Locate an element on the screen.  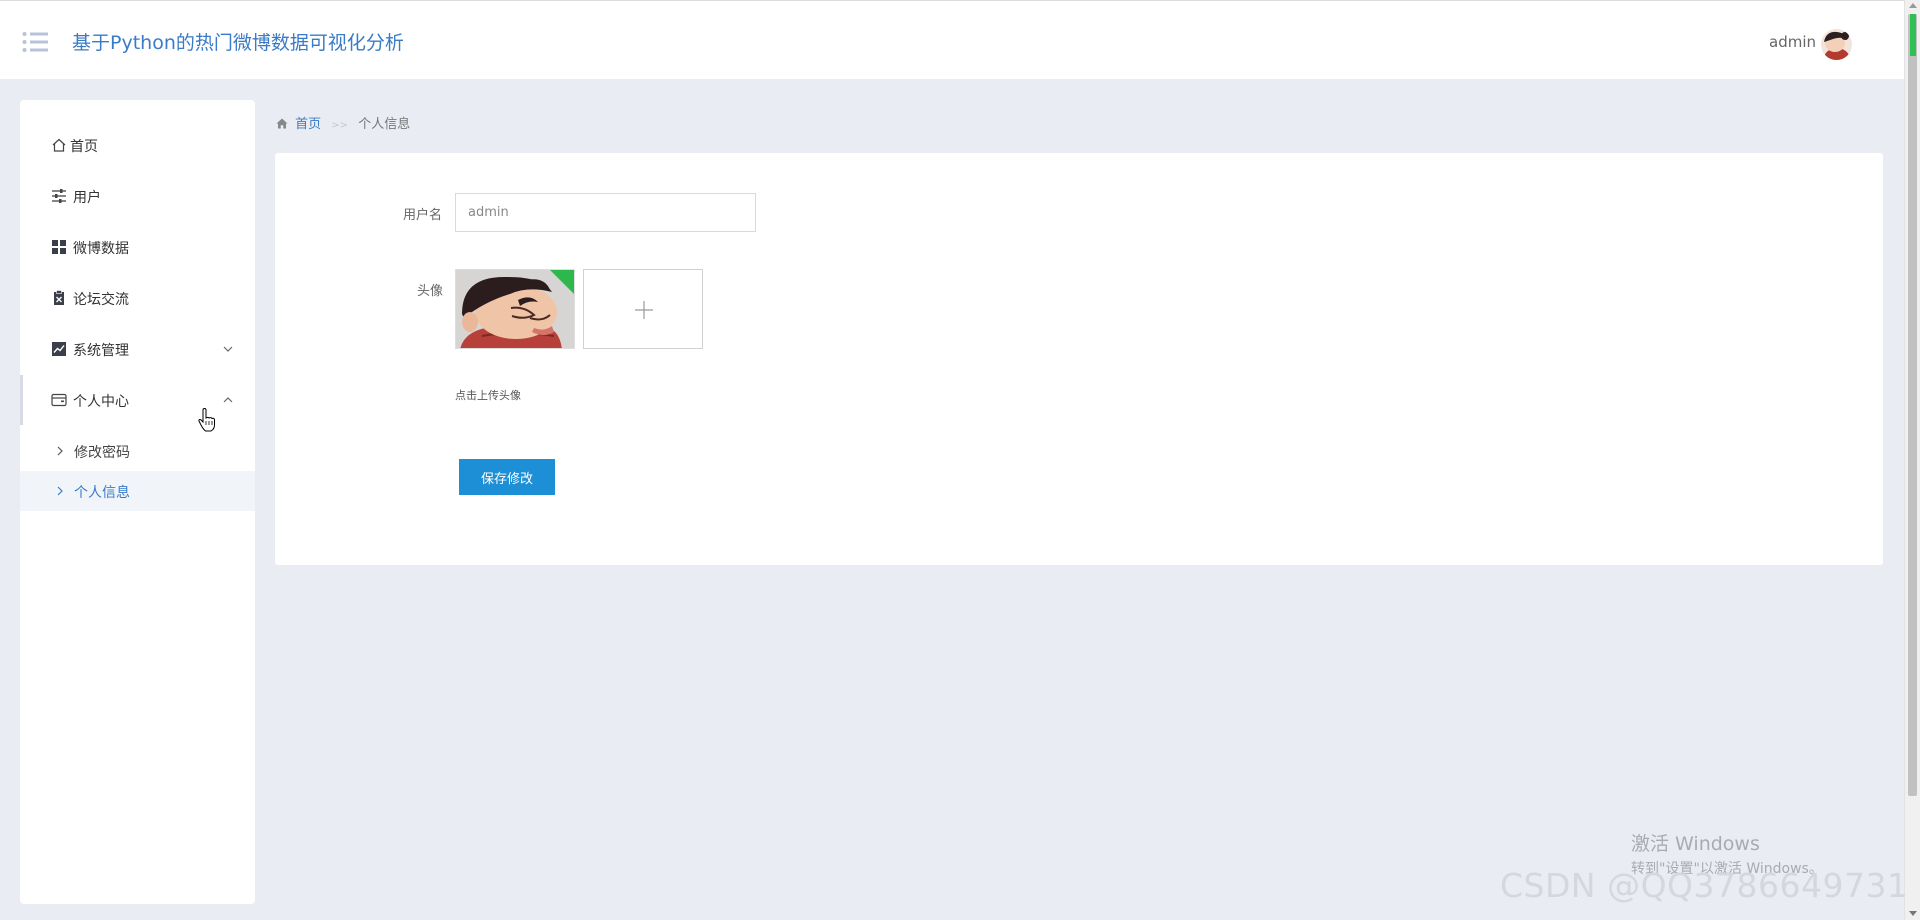
sidebar-item-forum: 论坛交流 is located at coordinates (137, 298).